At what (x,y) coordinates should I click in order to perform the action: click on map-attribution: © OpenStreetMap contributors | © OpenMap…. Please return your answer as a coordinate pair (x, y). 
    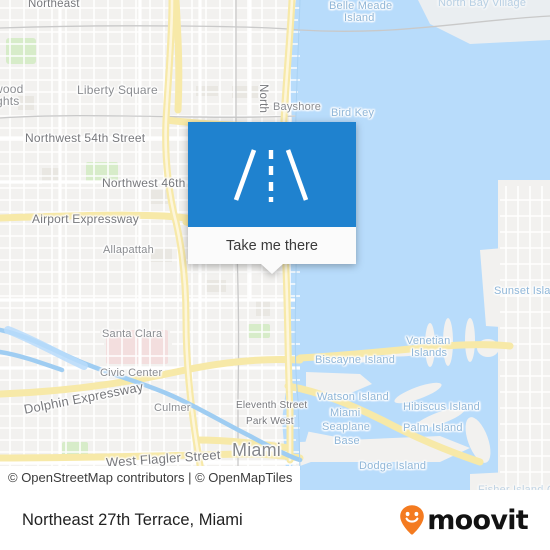
    Looking at the image, I should click on (150, 478).